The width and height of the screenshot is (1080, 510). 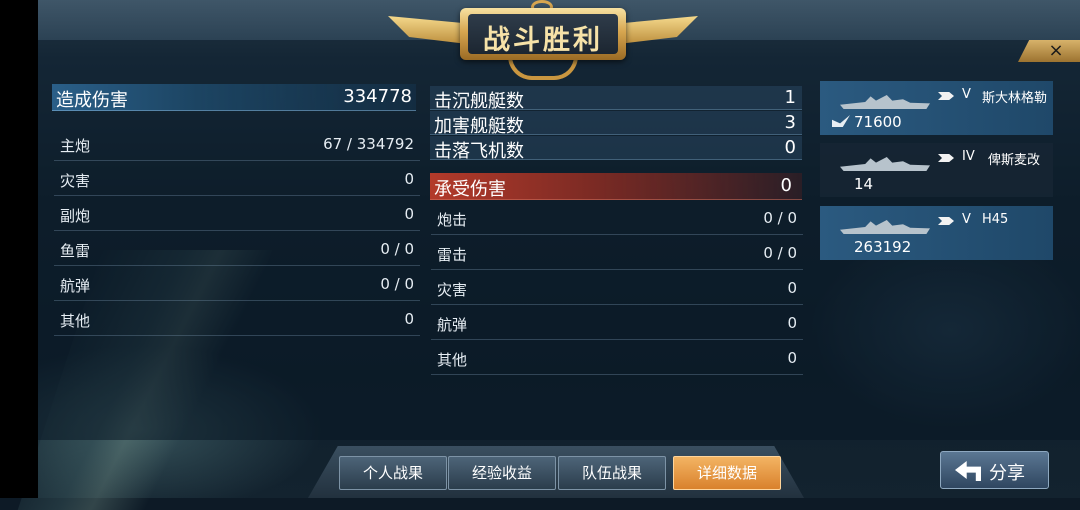 I want to click on damage-row-label: 其他, so click(x=75, y=321).